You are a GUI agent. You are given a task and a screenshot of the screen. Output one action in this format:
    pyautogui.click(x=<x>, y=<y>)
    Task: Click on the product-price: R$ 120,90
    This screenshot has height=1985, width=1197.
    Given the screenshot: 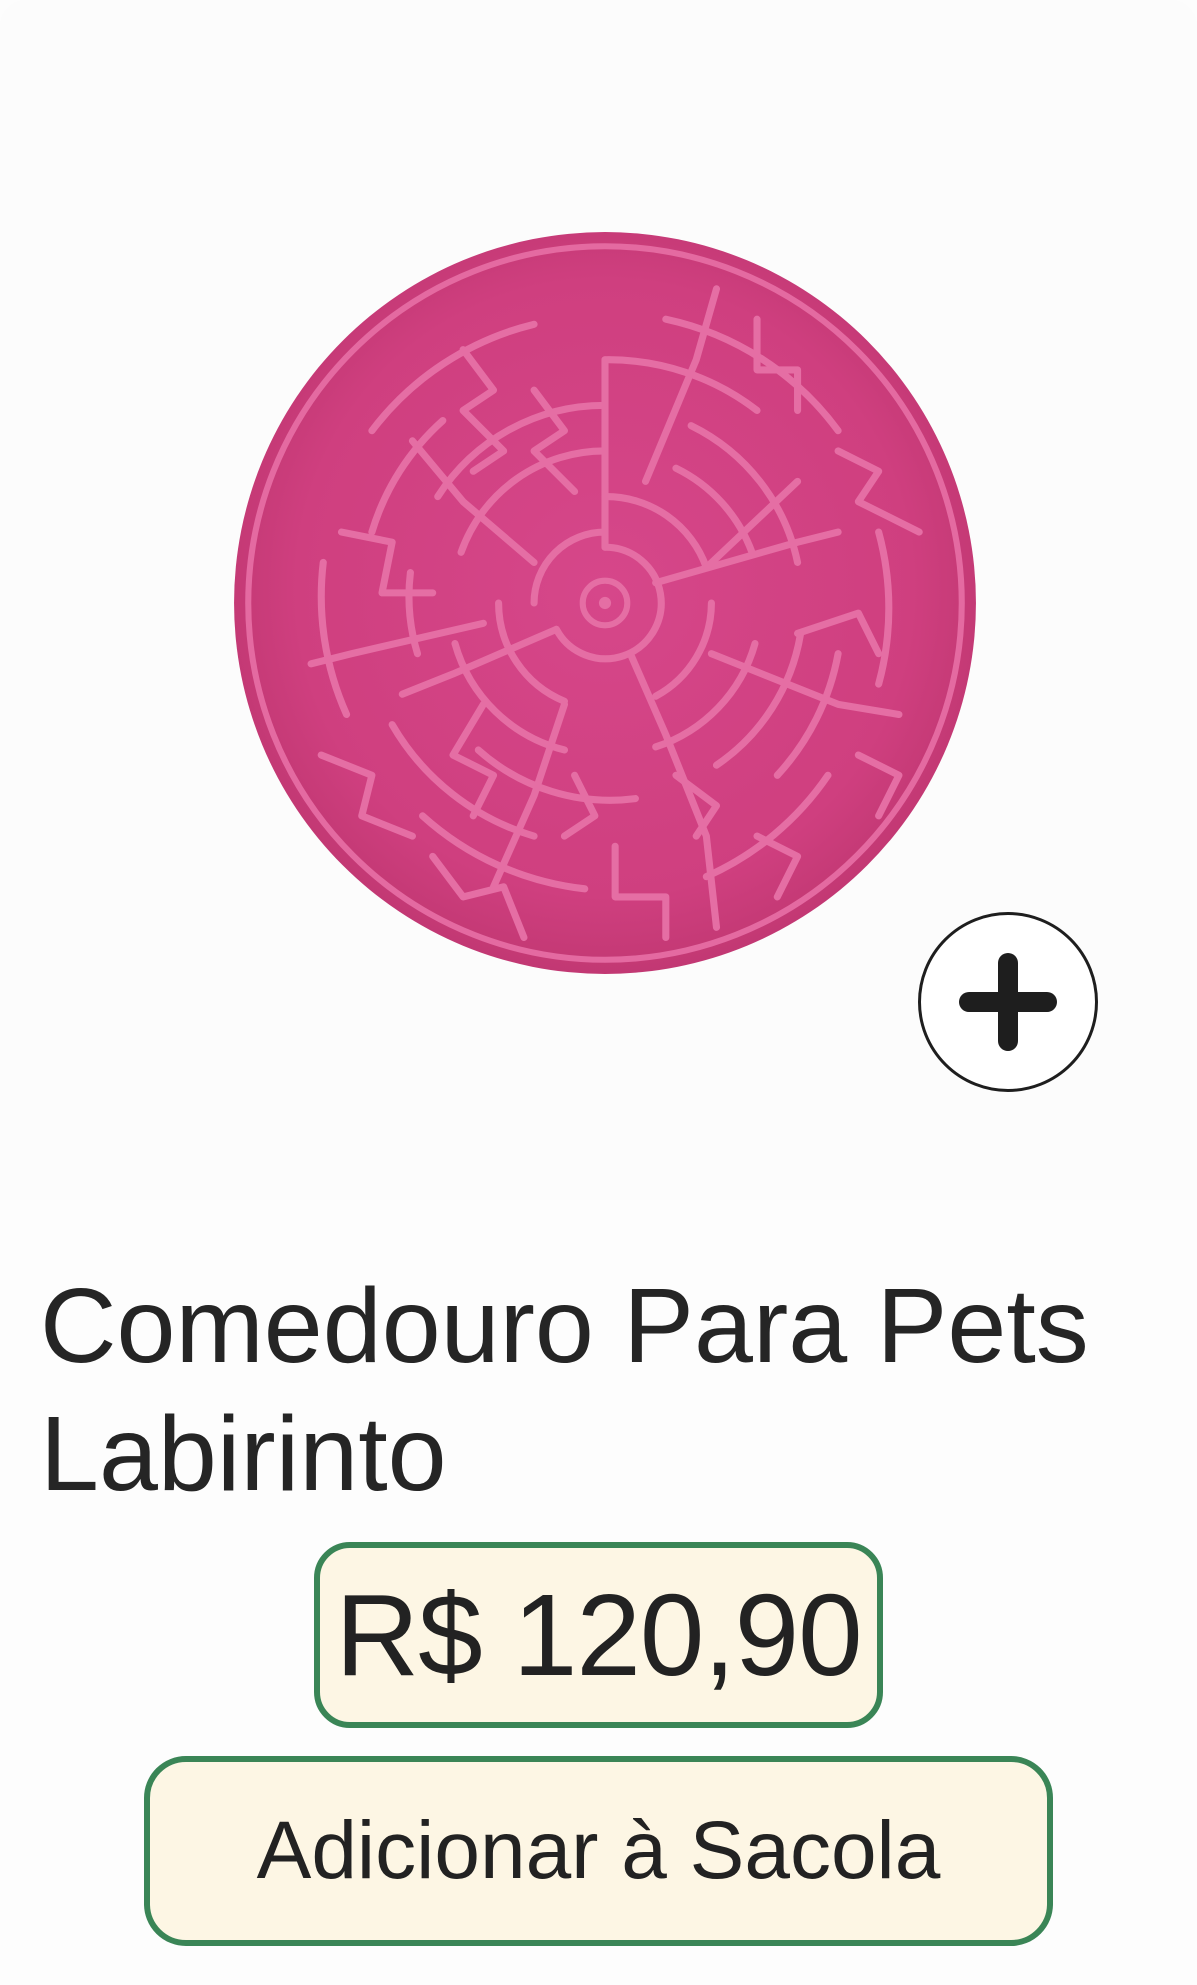 What is the action you would take?
    pyautogui.click(x=598, y=1635)
    